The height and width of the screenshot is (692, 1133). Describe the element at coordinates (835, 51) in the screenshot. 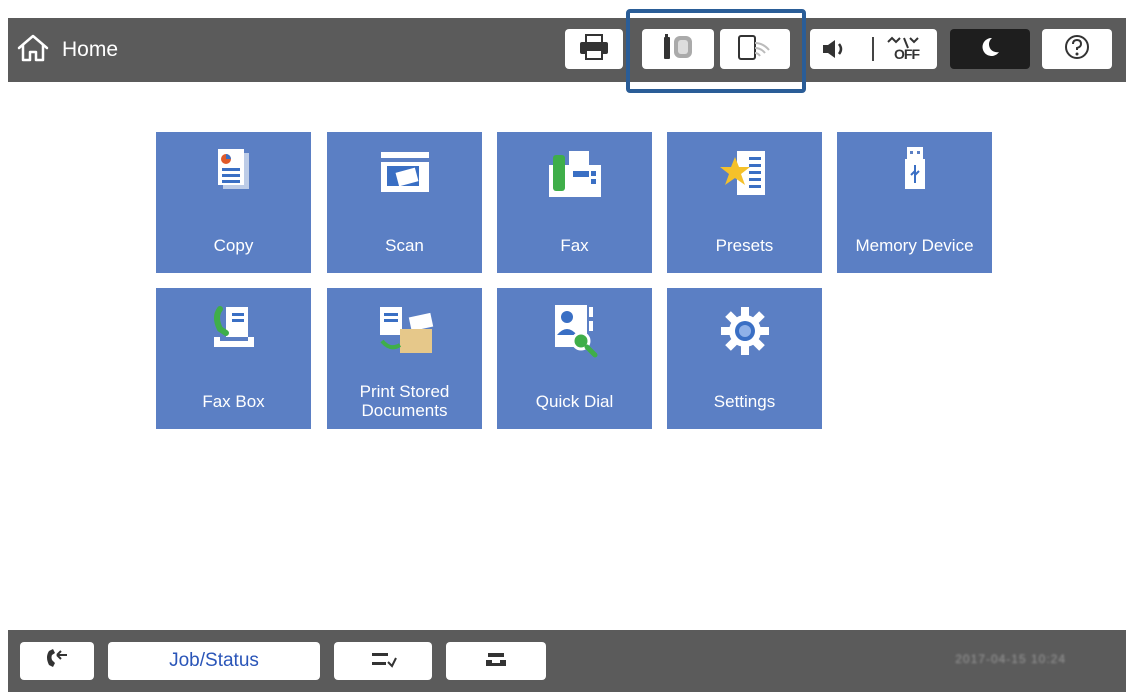

I see `volume-icon` at that location.